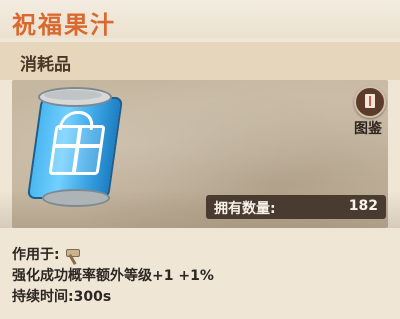  Describe the element at coordinates (73, 95) in the screenshot. I see `can-rim` at that location.